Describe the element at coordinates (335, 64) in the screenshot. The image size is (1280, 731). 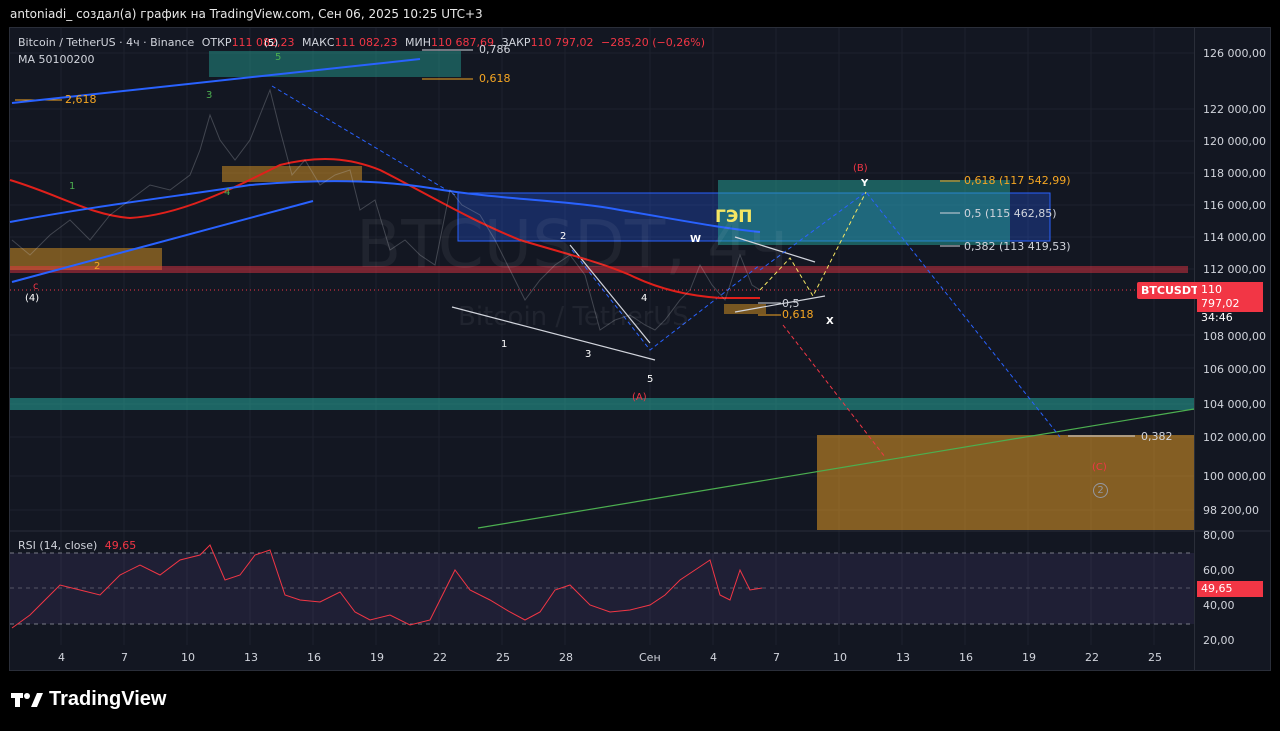
I see `fib-zone-top` at that location.